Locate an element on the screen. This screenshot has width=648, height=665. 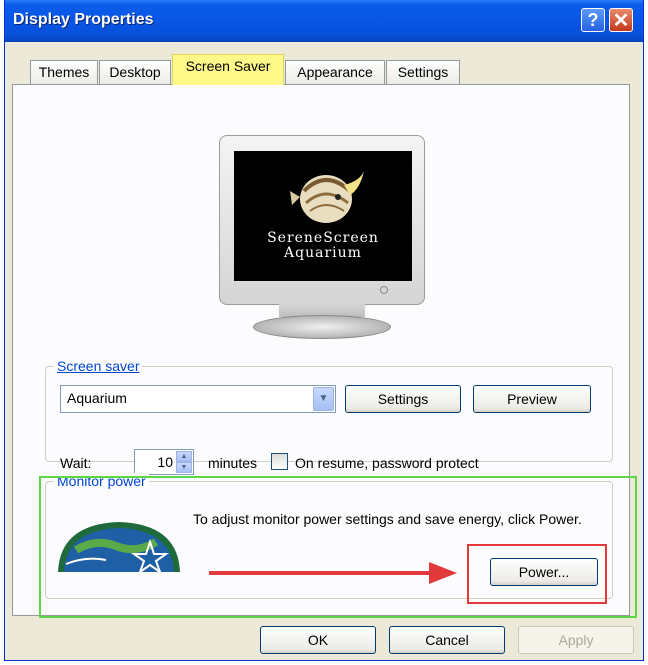
monitor-stand is located at coordinates (322, 327).